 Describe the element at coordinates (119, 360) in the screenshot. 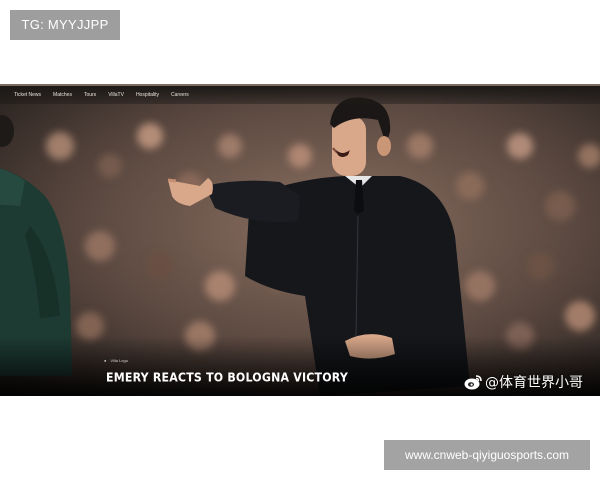

I see `source-label: Villa Logo` at that location.